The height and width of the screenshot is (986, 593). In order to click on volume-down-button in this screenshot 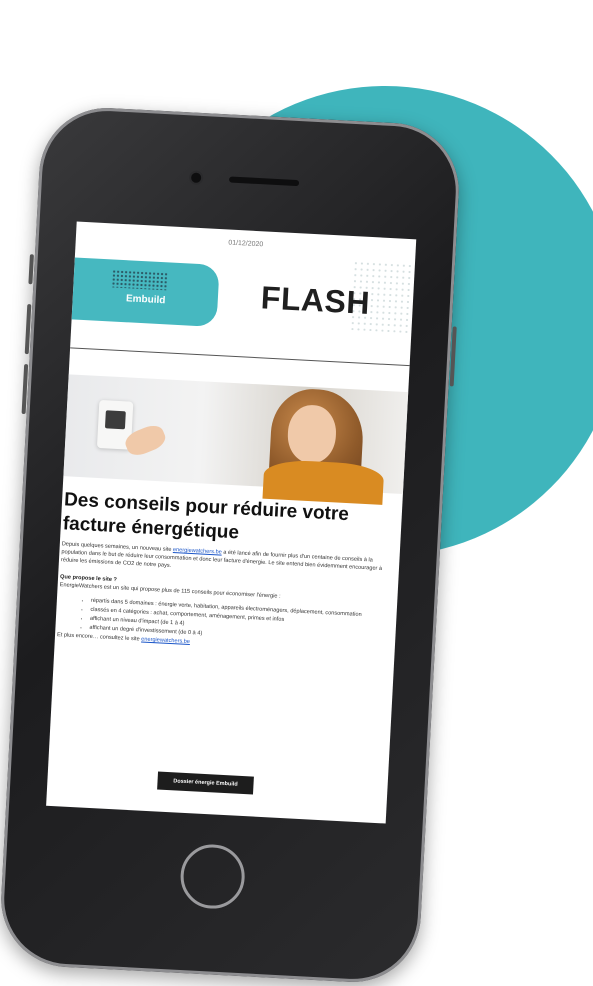, I will do `click(25, 389)`.